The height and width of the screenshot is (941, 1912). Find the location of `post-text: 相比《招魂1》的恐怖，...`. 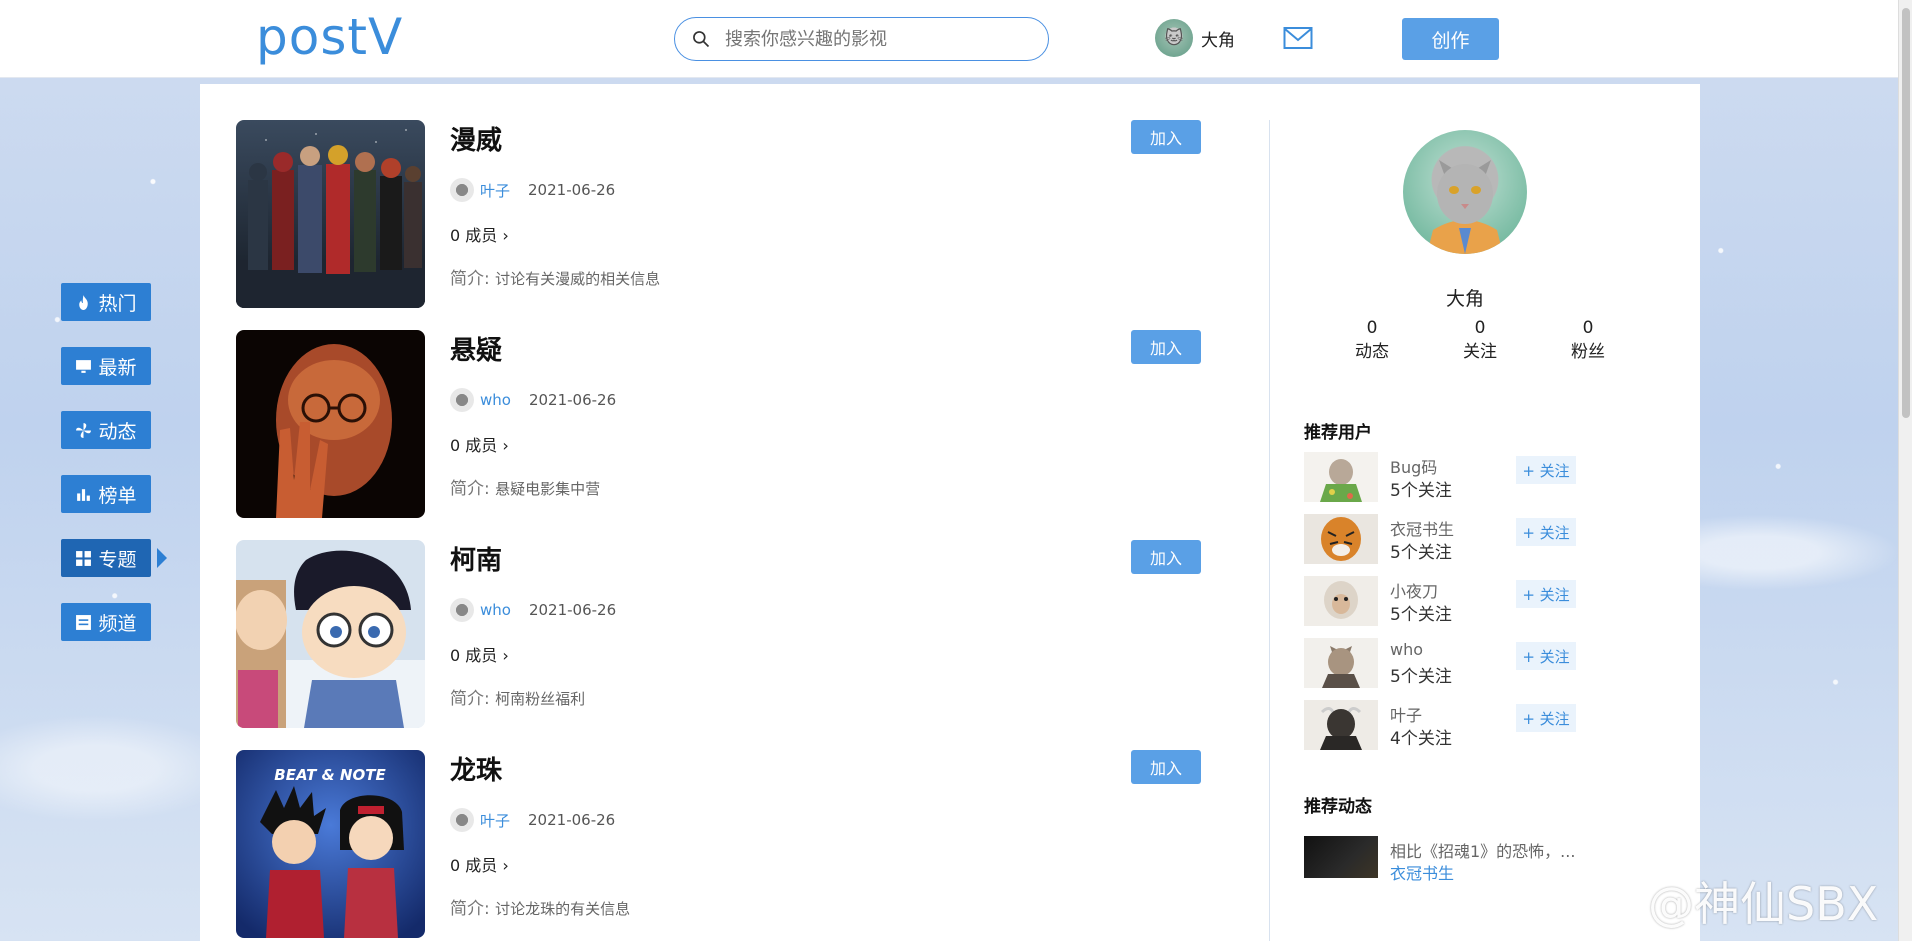

post-text: 相比《招魂1》的恐怖，... is located at coordinates (1495, 850).